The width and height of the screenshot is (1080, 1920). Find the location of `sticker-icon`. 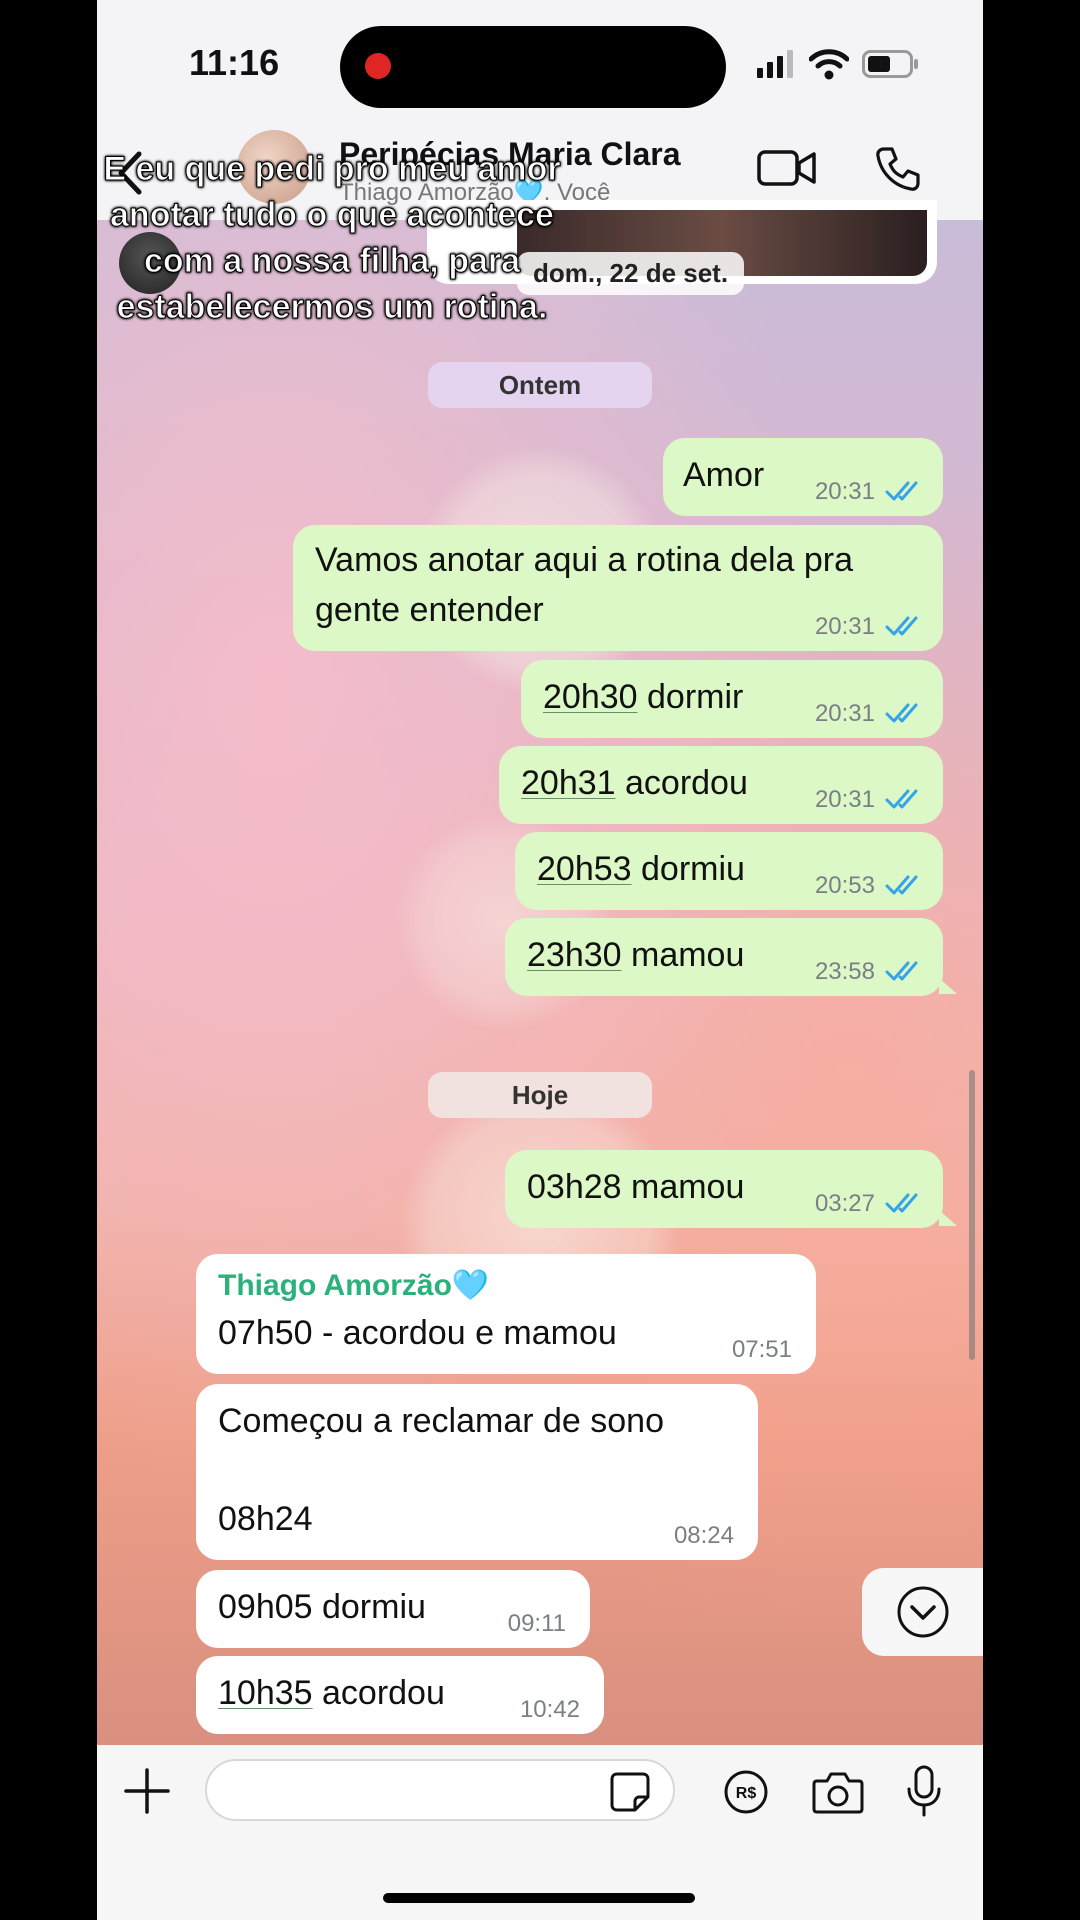

sticker-icon is located at coordinates (630, 1792).